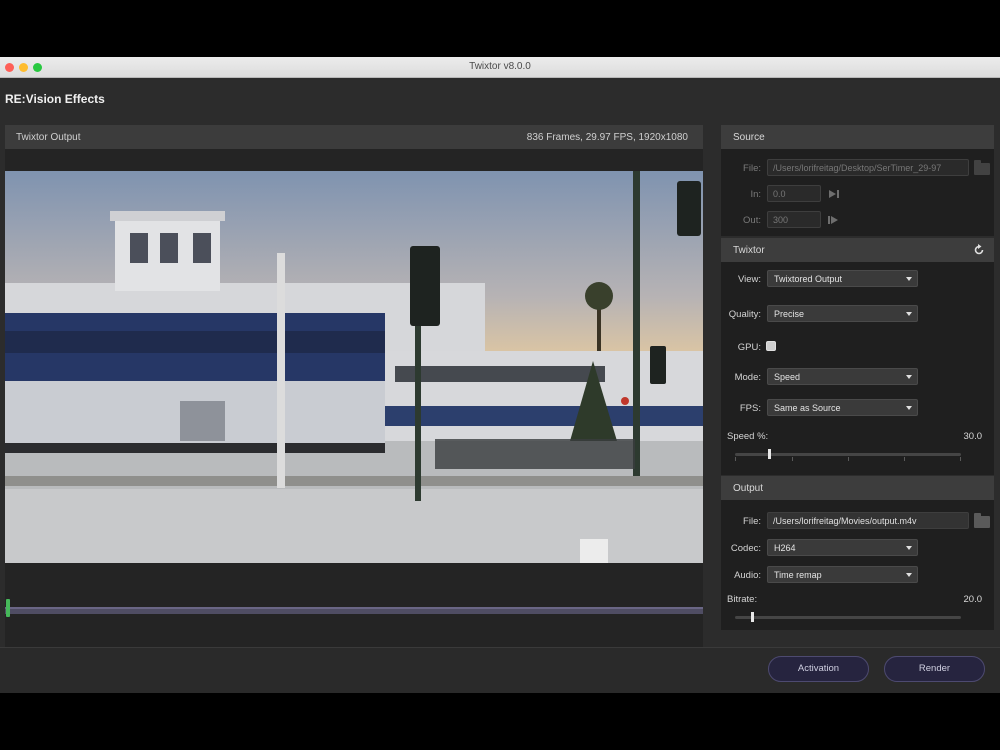 The image size is (1000, 750). Describe the element at coordinates (769, 454) in the screenshot. I see `speed-slider-thumb` at that location.